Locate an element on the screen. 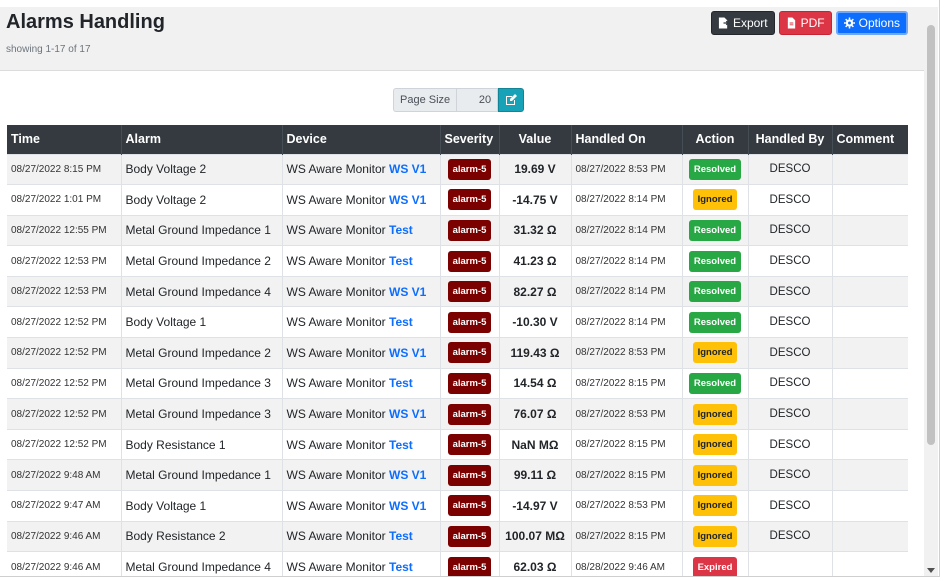 The width and height of the screenshot is (948, 581). cell-time: 08/27/2022 9:48 AM is located at coordinates (64, 475).